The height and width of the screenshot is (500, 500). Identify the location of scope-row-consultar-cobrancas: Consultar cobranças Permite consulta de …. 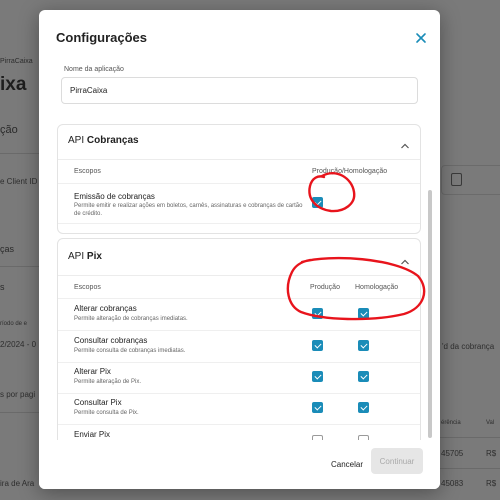
(239, 346).